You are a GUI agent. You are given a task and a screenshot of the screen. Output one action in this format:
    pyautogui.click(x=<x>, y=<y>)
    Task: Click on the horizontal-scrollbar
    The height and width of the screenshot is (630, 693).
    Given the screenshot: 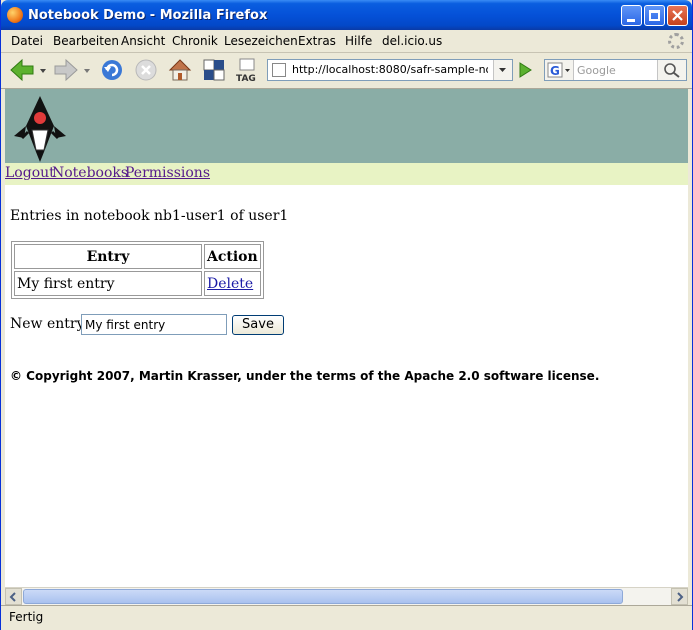 What is the action you would take?
    pyautogui.click(x=346, y=596)
    